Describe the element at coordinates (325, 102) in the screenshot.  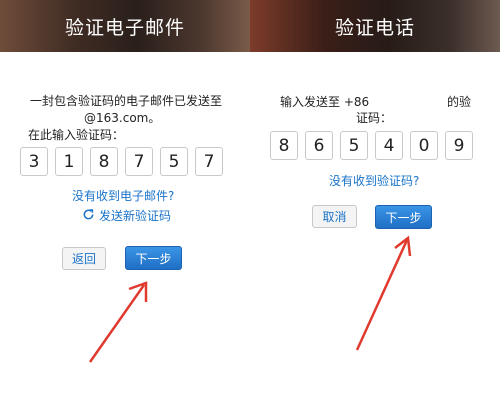
I see `phone-sent-message: 输入发送至 +86` at that location.